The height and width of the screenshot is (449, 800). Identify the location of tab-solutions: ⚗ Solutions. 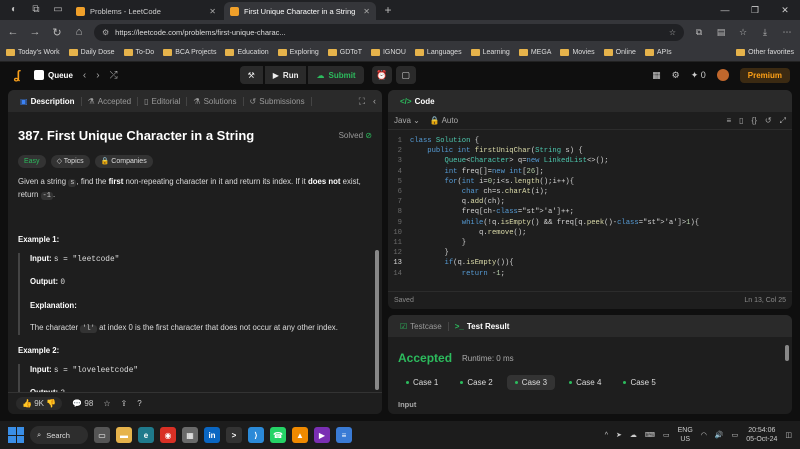
(215, 101).